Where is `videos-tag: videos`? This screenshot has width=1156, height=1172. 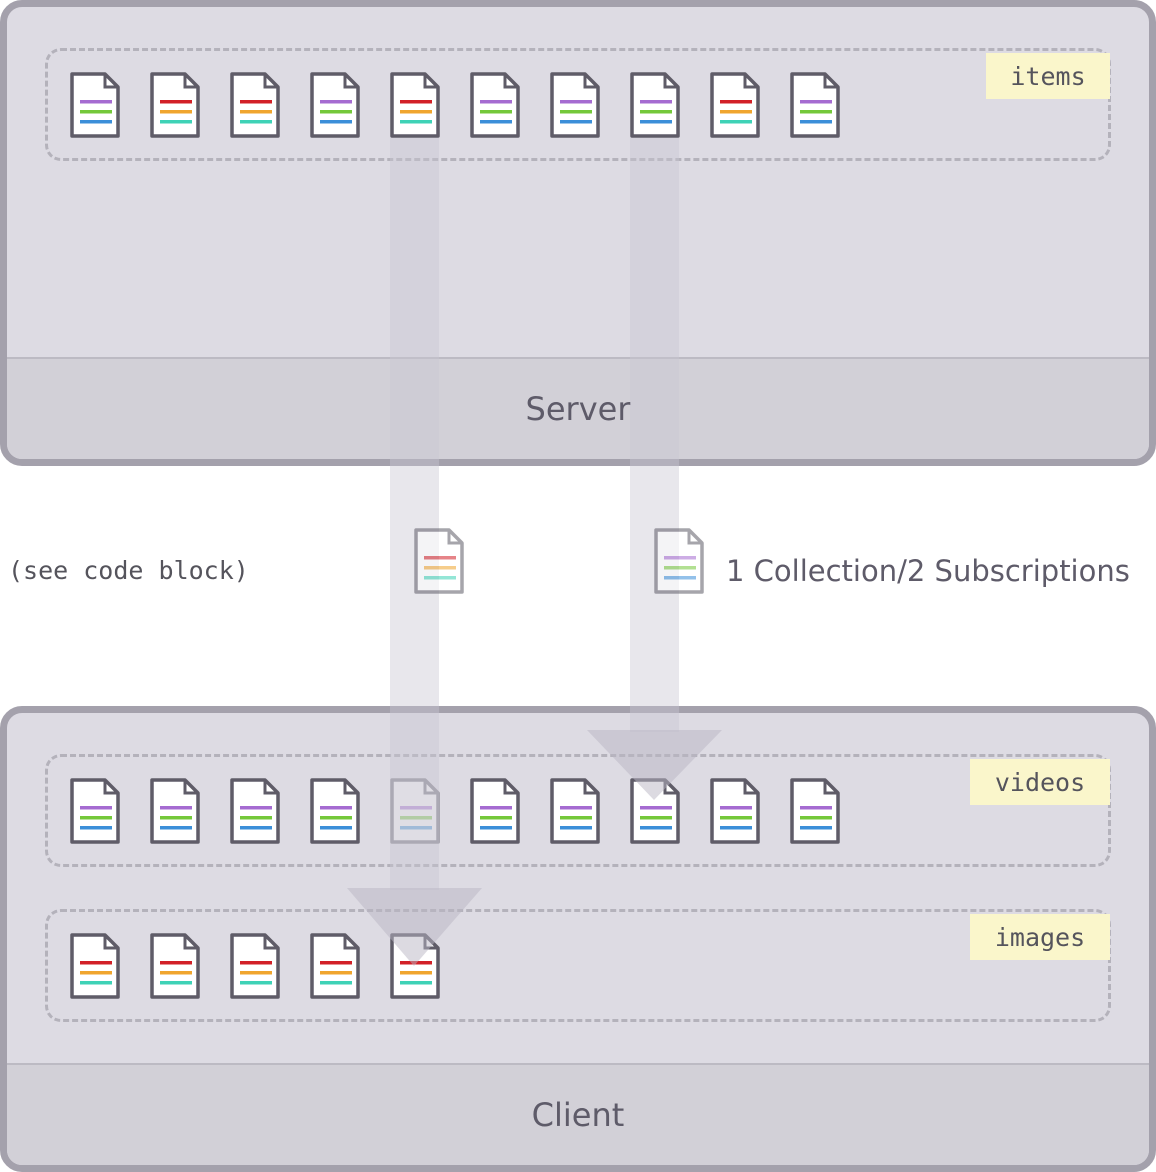
videos-tag: videos is located at coordinates (1040, 782).